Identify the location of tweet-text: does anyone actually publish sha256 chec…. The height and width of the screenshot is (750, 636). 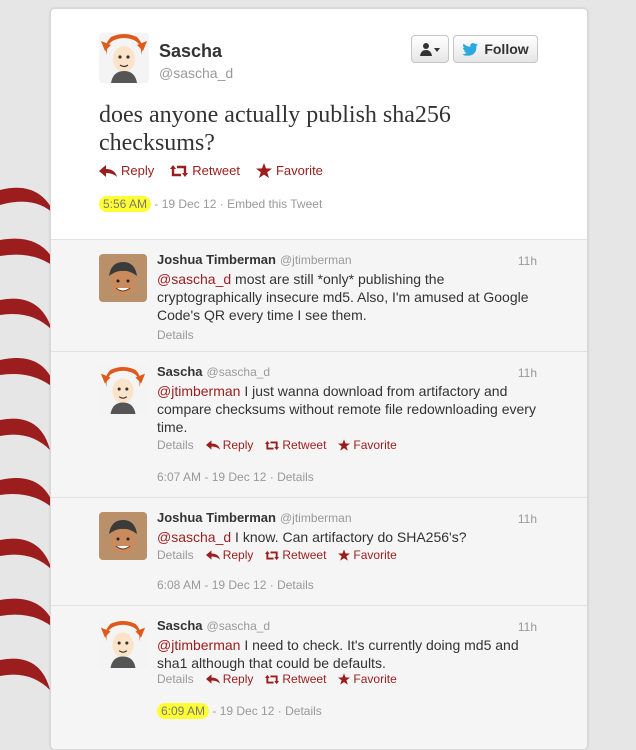
(275, 129).